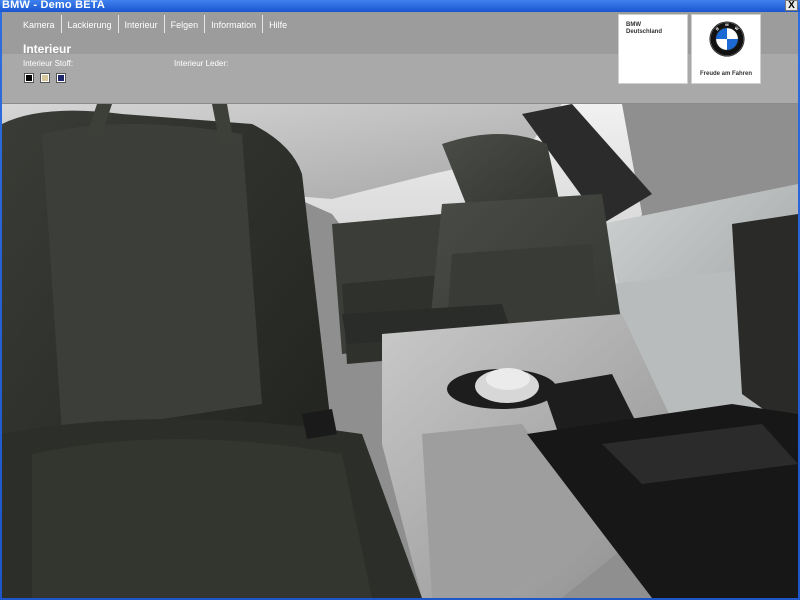 The image size is (800, 600). What do you see at coordinates (400, 6) in the screenshot?
I see `title-bar: BMW - Demo BETA X` at bounding box center [400, 6].